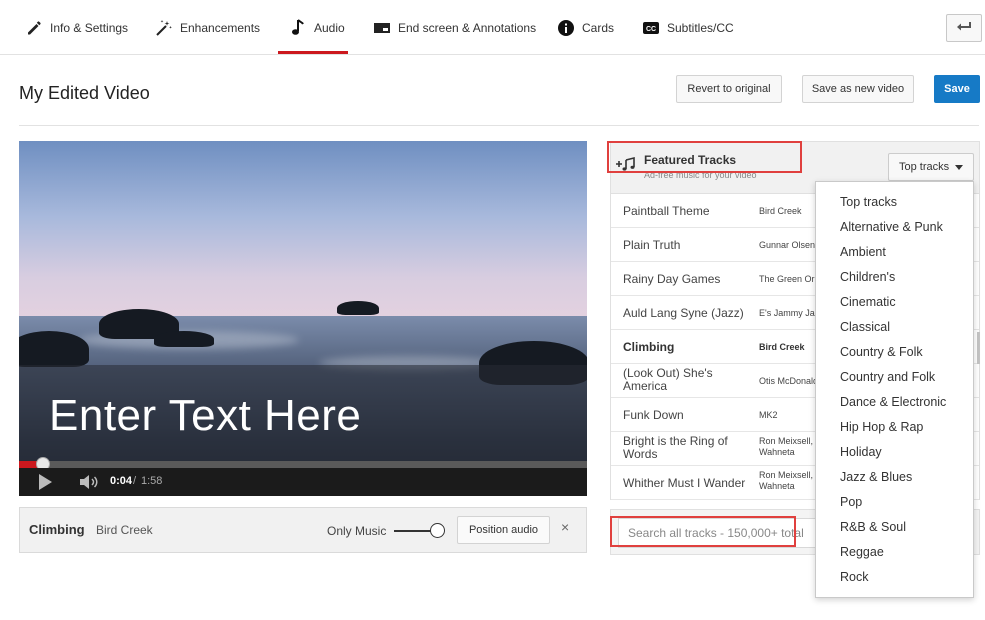 The height and width of the screenshot is (620, 985). What do you see at coordinates (649, 347) in the screenshot?
I see `track-name: Climbing` at bounding box center [649, 347].